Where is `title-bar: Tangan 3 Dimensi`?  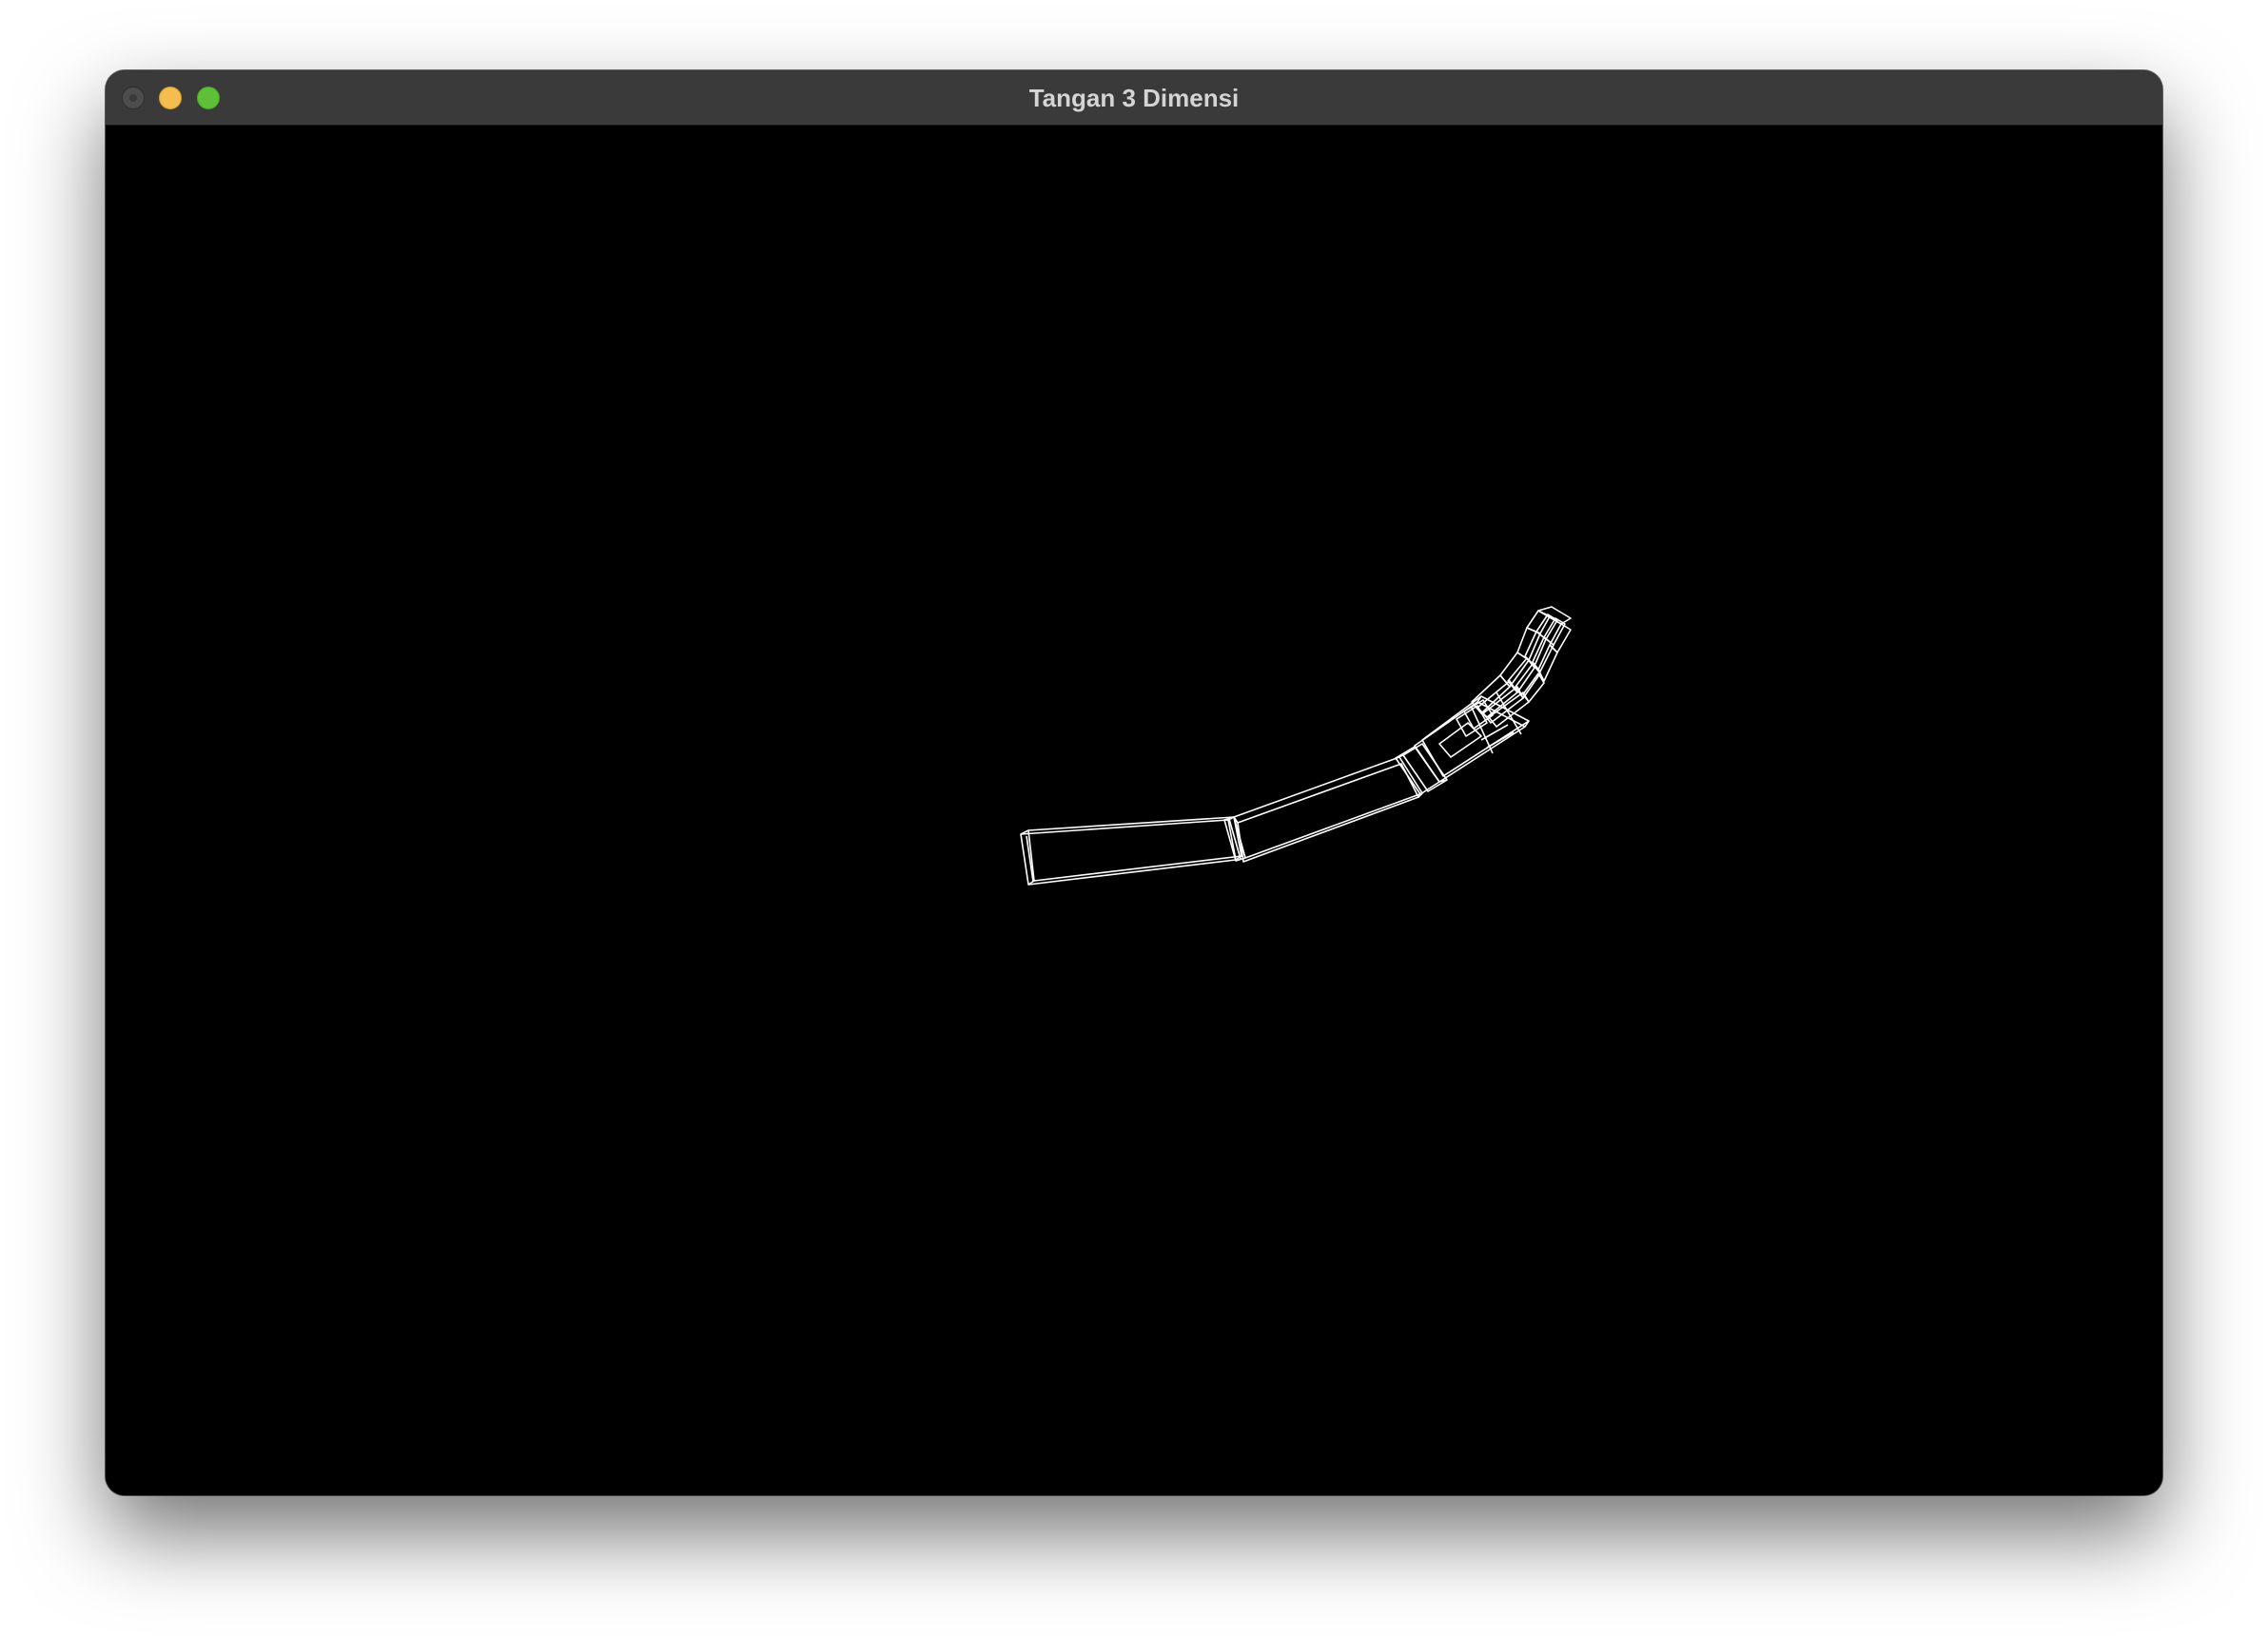
title-bar: Tangan 3 Dimensi is located at coordinates (1134, 98).